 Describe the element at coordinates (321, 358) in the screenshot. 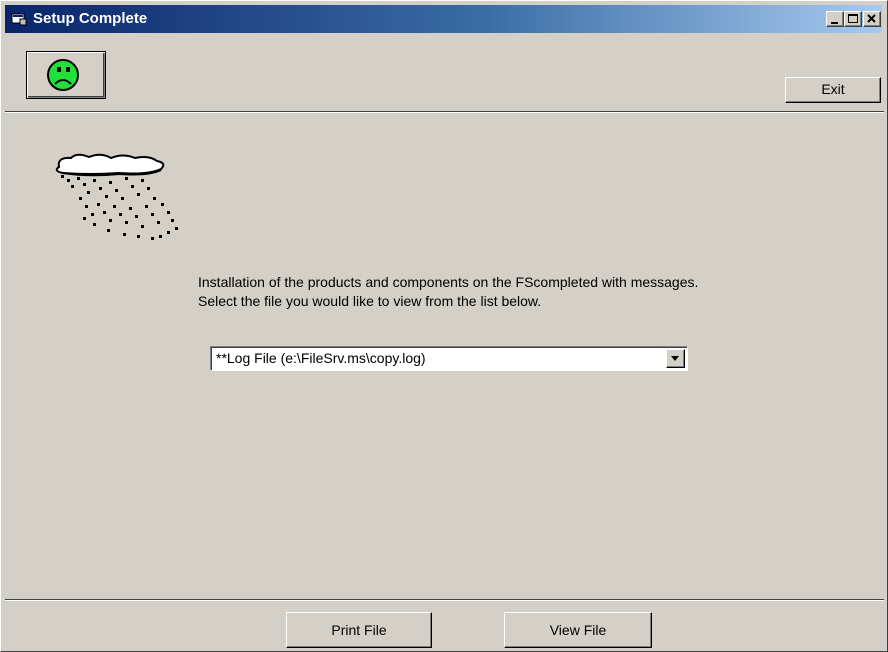

I see `file-select-value: **Log File (e:\FileSrv.ms\copy.log)` at that location.